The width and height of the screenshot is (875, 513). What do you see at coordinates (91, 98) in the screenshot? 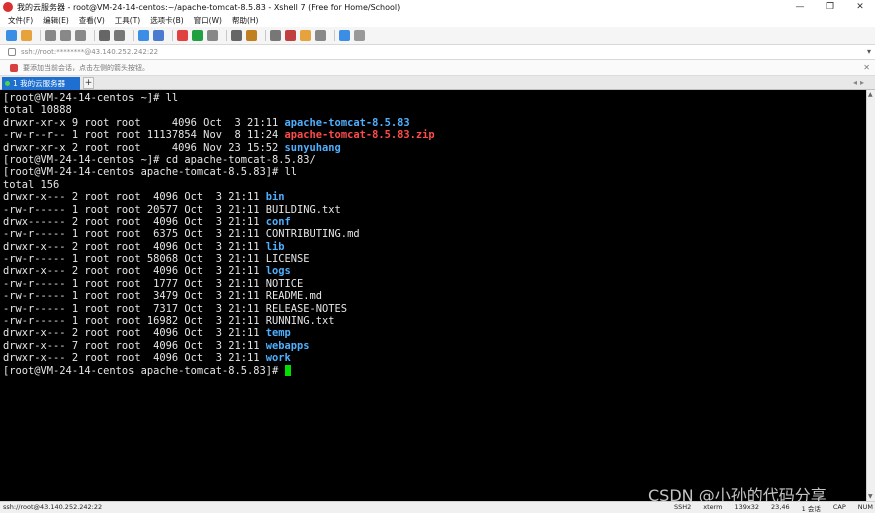
I see `terminal-text: [root@VM-24-14-centos ~]# ll` at bounding box center [91, 98].